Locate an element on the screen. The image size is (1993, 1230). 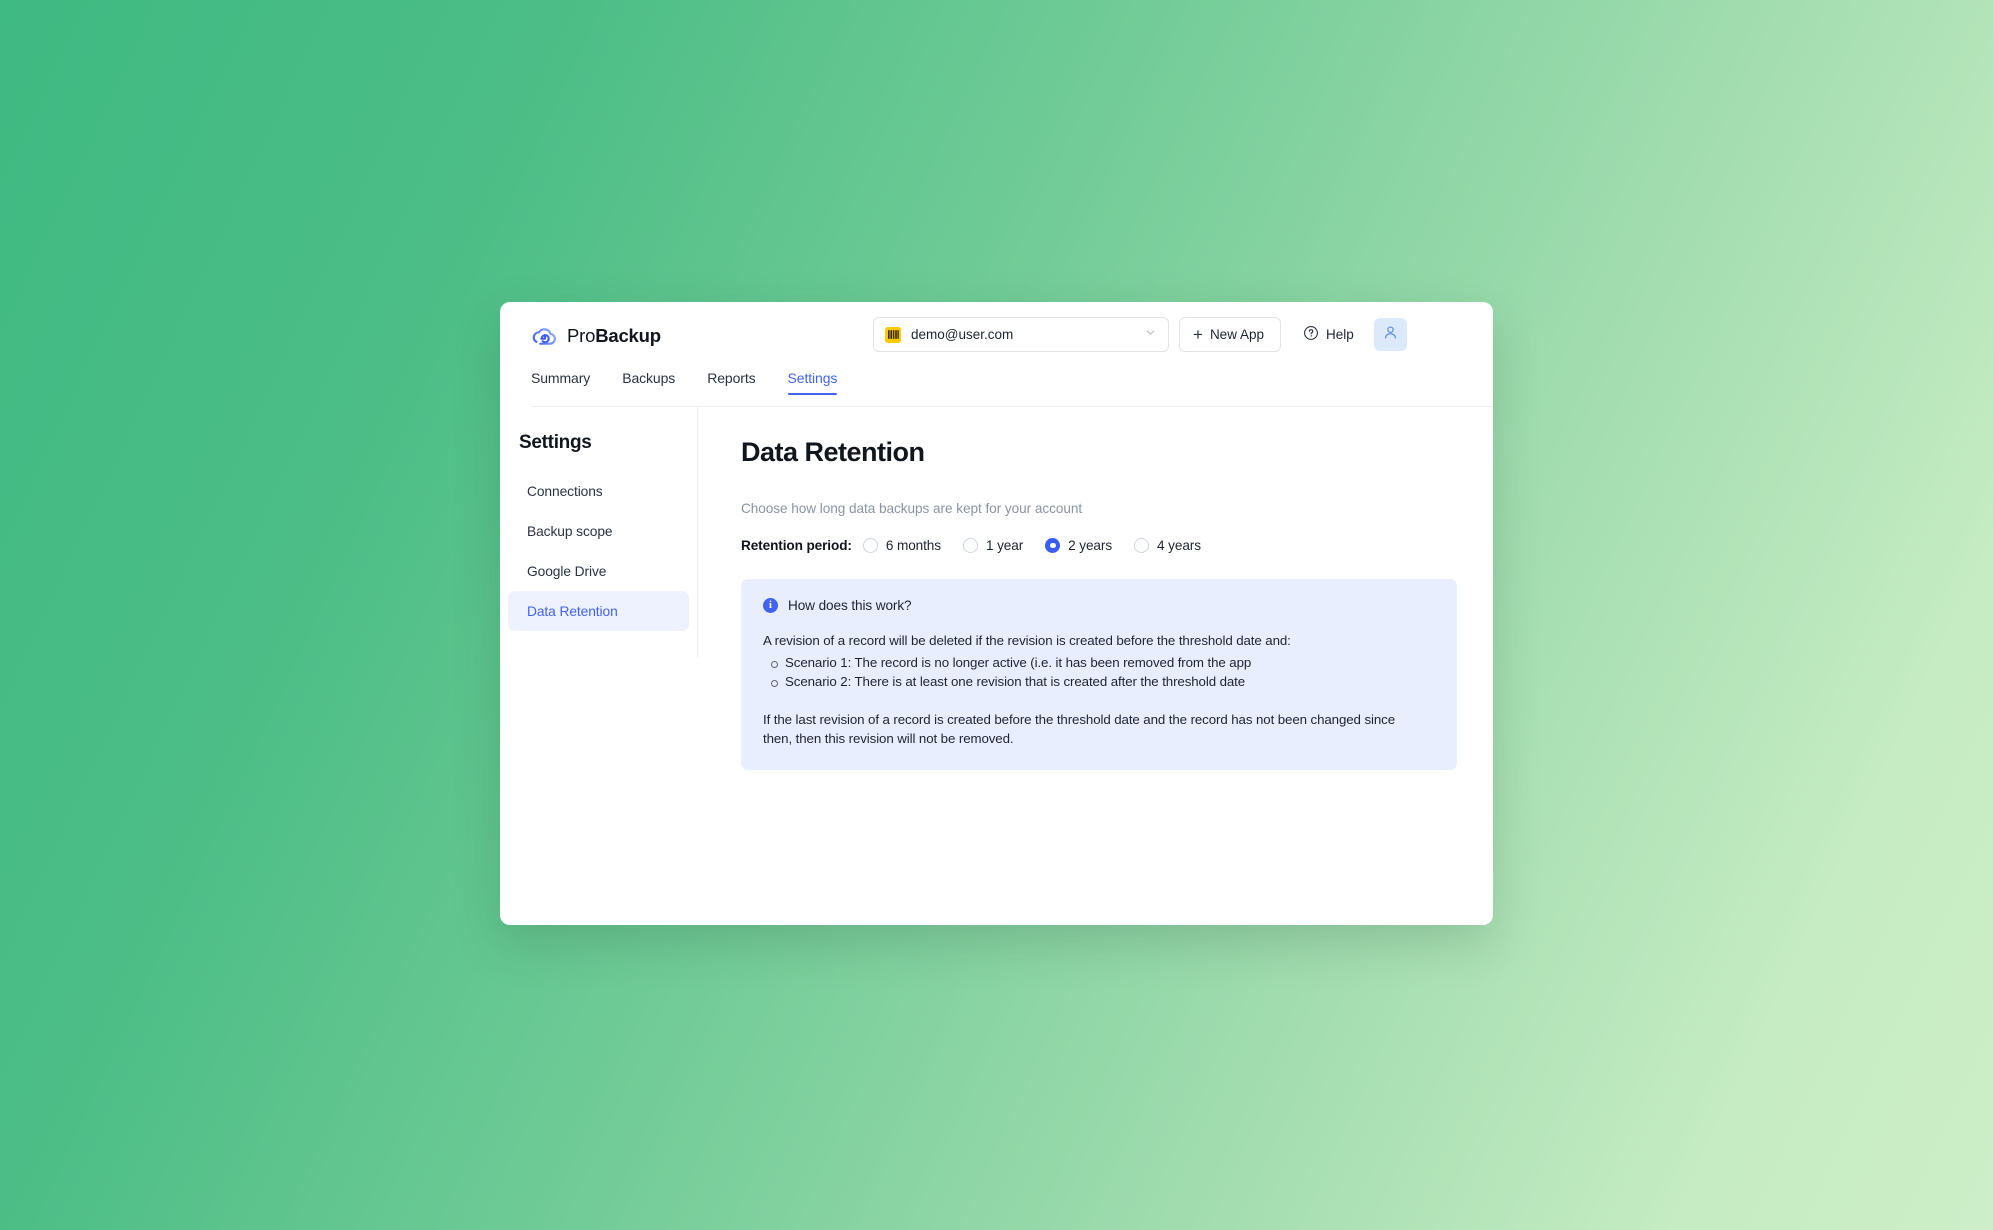
tab-reports: Reports is located at coordinates (731, 382).